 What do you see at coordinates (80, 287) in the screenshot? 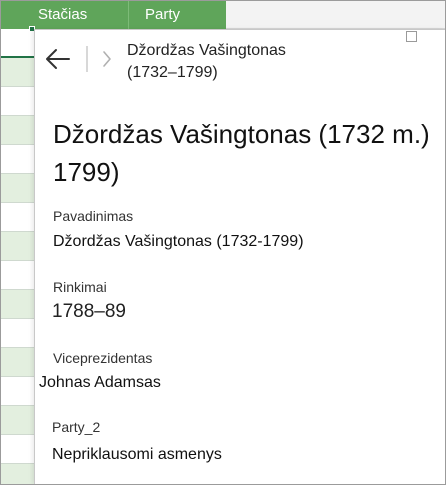
I see `field-label-rinkimai: Rinkimai` at bounding box center [80, 287].